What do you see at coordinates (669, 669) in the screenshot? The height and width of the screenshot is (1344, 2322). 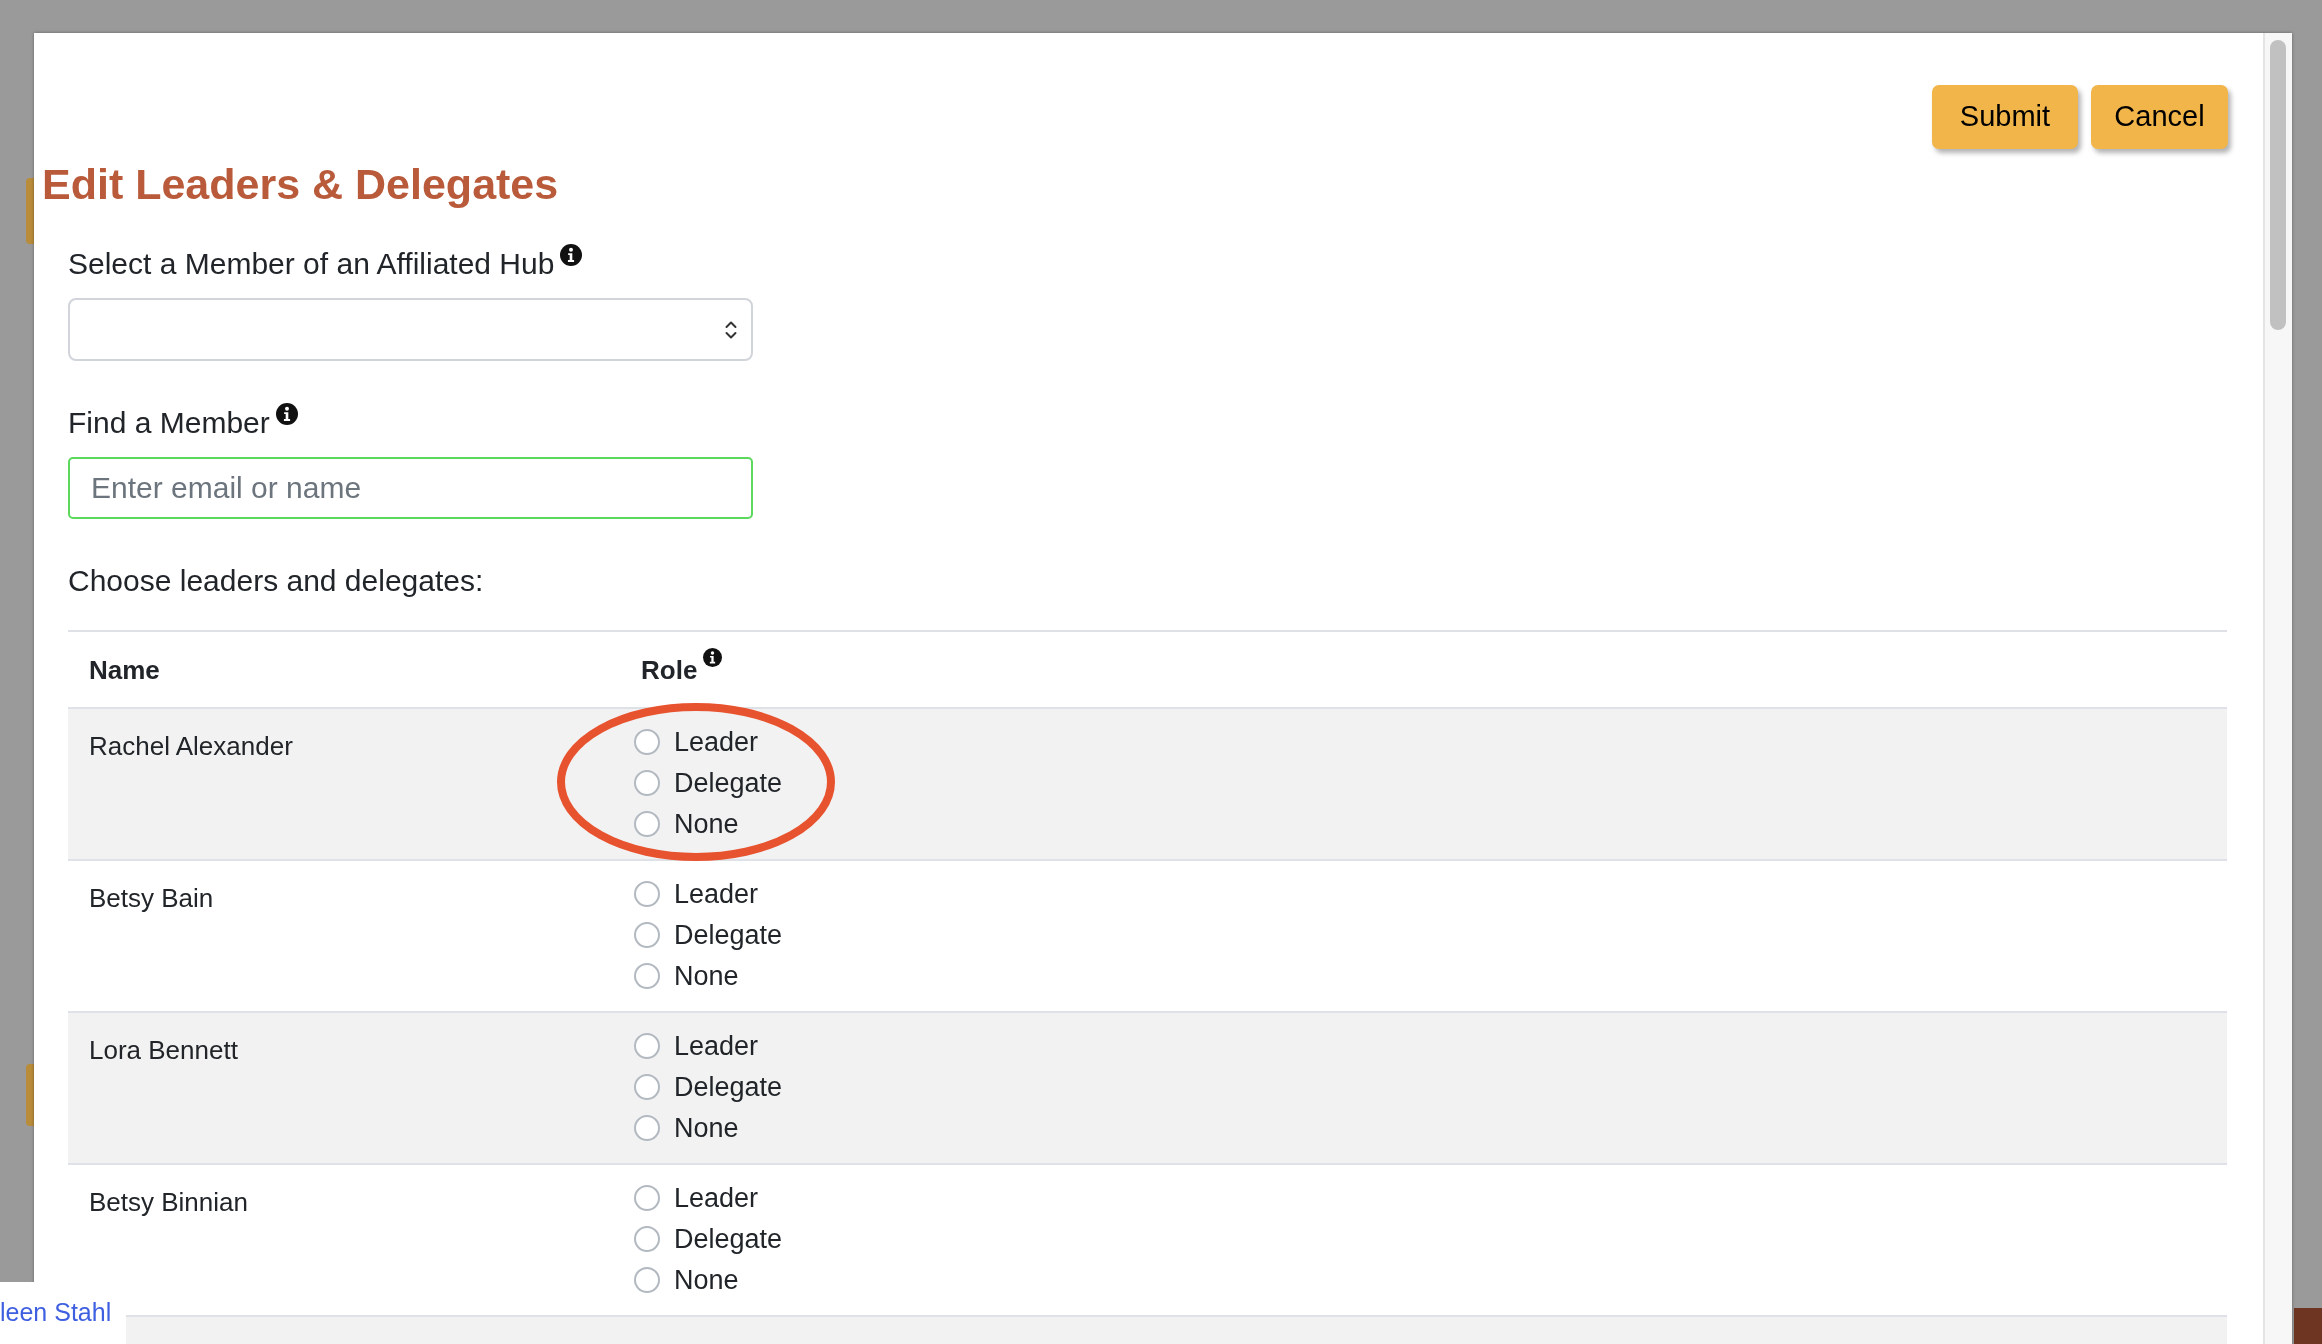 I see `column-header: Role` at bounding box center [669, 669].